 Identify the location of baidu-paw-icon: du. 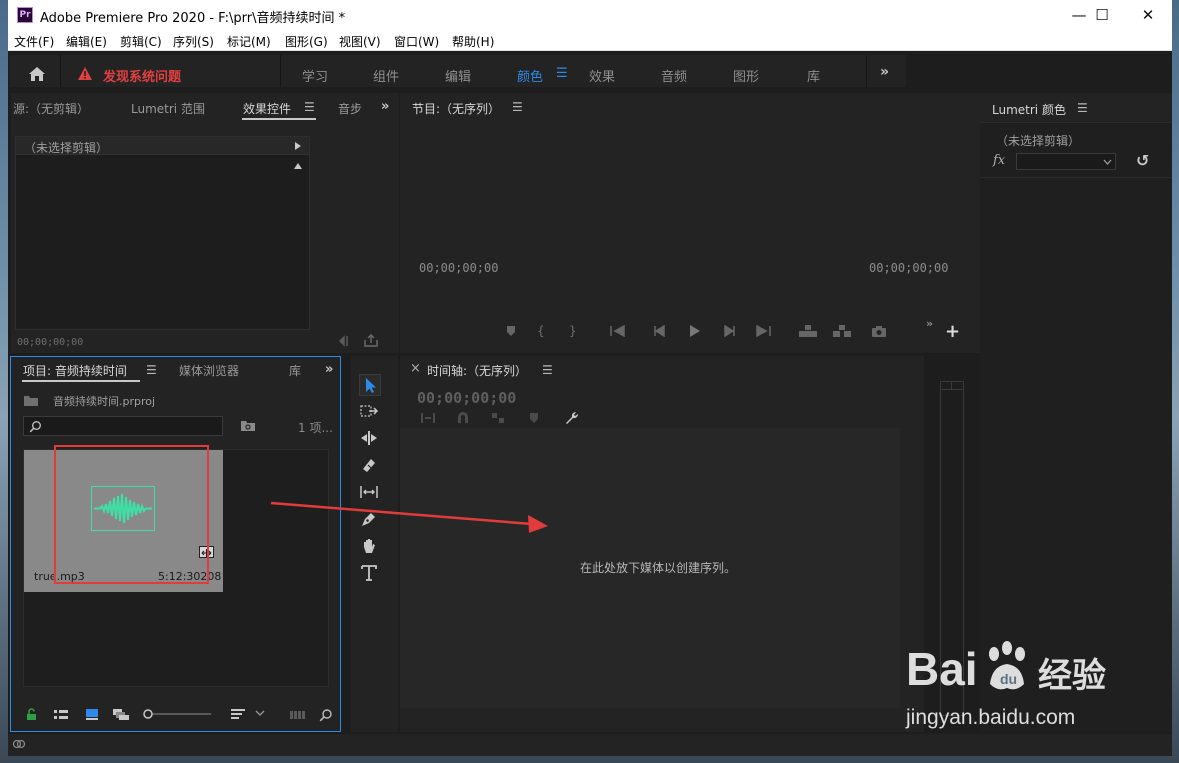
(1007, 665).